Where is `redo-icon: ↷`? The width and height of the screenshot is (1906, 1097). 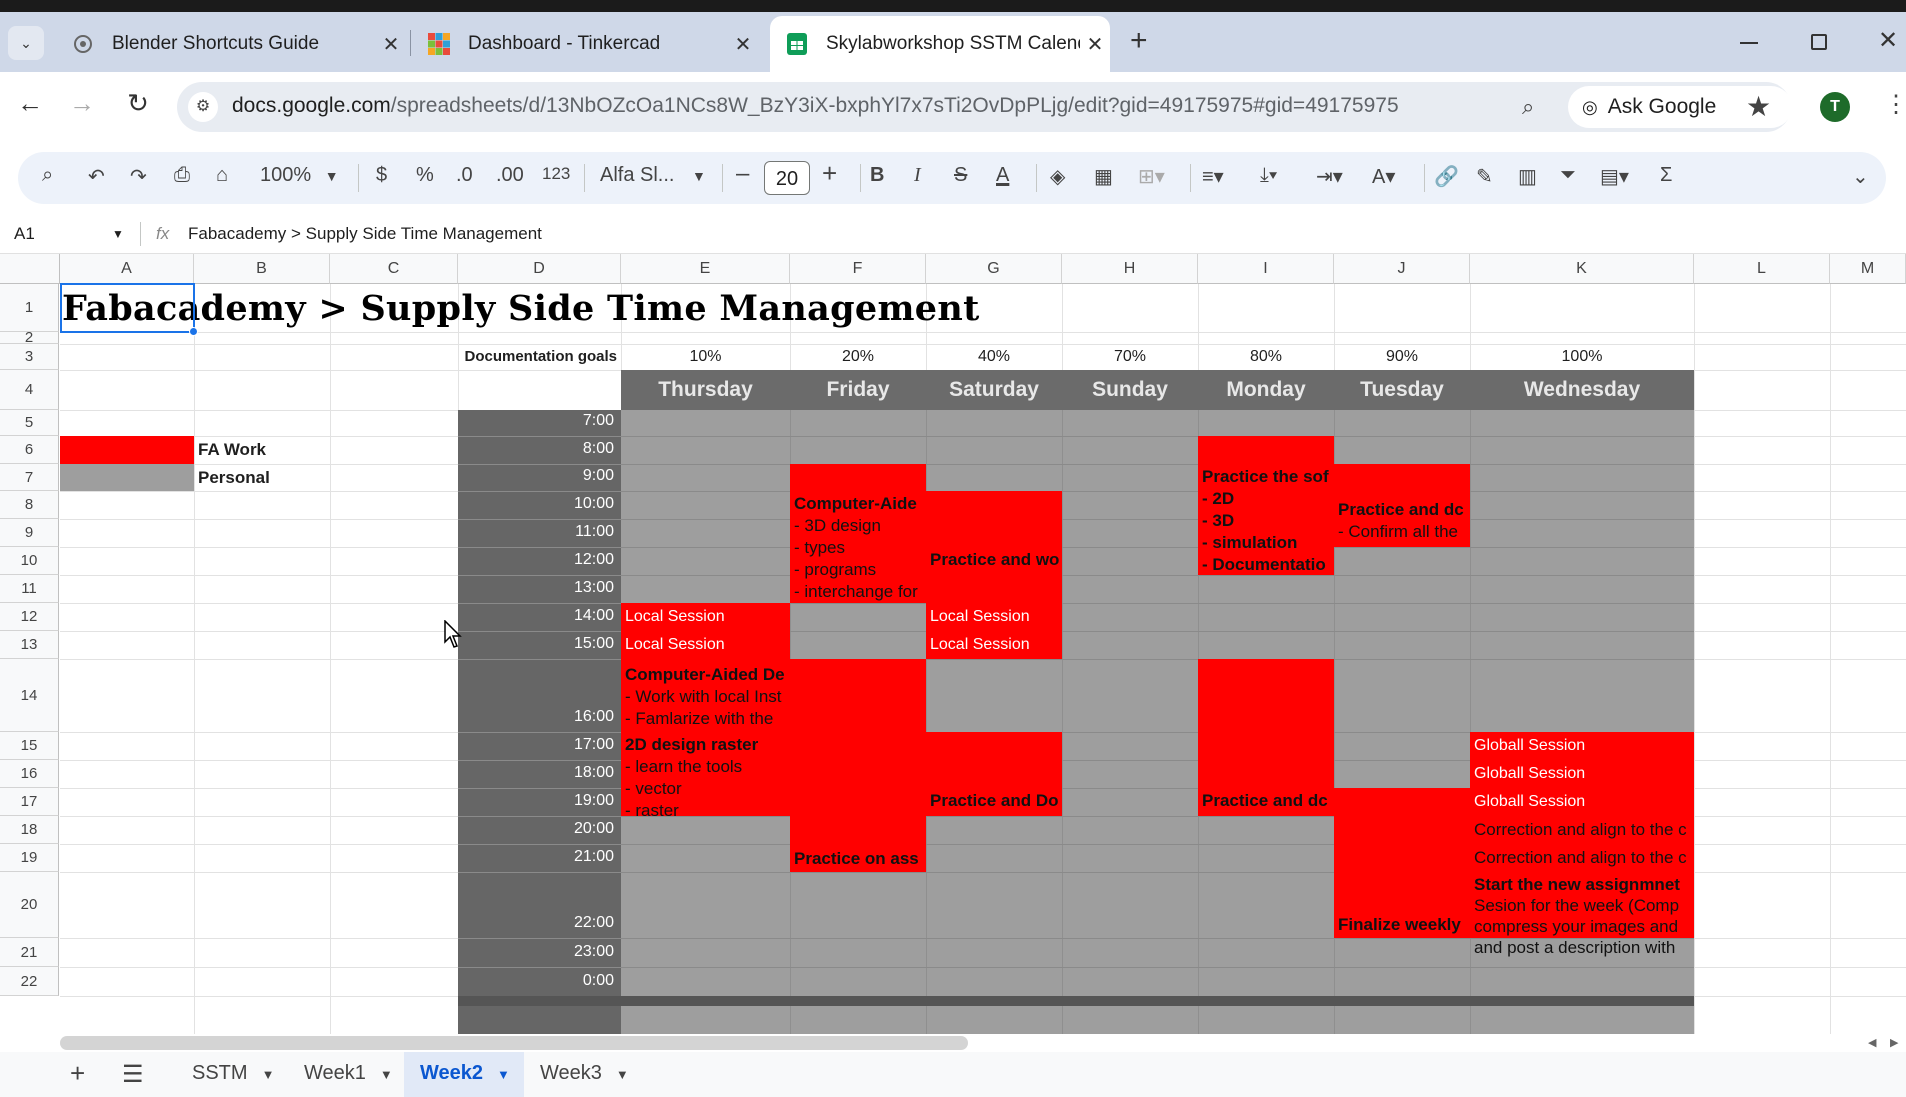 redo-icon: ↷ is located at coordinates (138, 176).